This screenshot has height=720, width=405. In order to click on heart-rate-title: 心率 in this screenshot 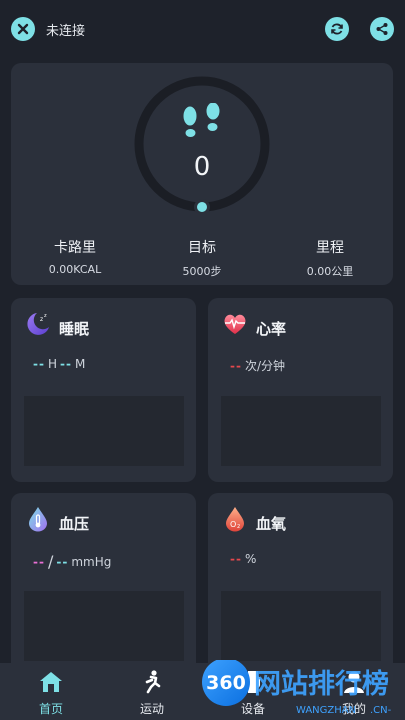, I will do `click(271, 329)`.